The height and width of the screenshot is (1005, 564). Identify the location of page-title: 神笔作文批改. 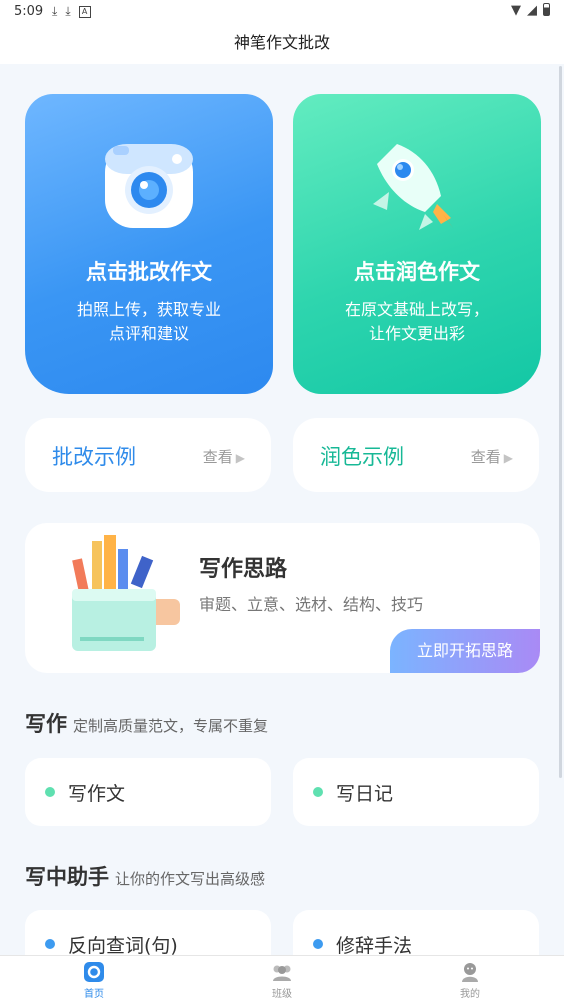
(281, 42).